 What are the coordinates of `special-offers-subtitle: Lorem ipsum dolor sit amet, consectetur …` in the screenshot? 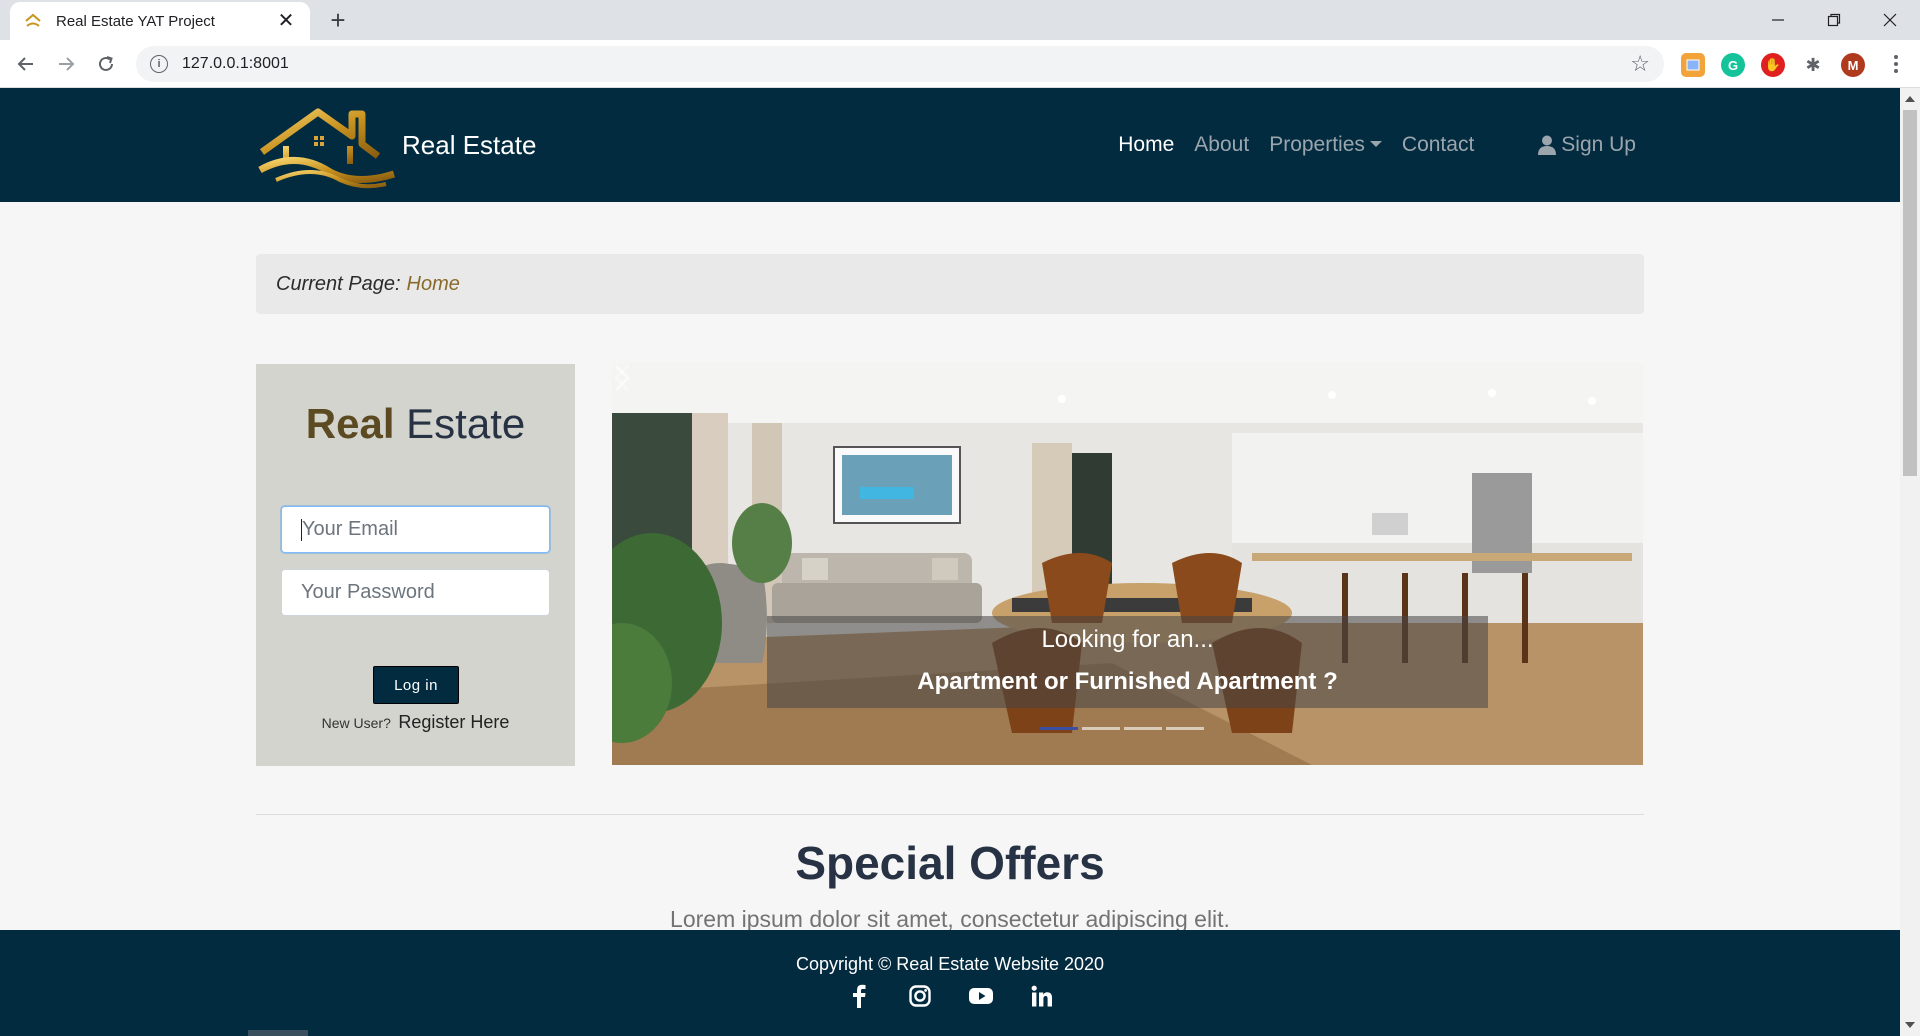 It's located at (950, 919).